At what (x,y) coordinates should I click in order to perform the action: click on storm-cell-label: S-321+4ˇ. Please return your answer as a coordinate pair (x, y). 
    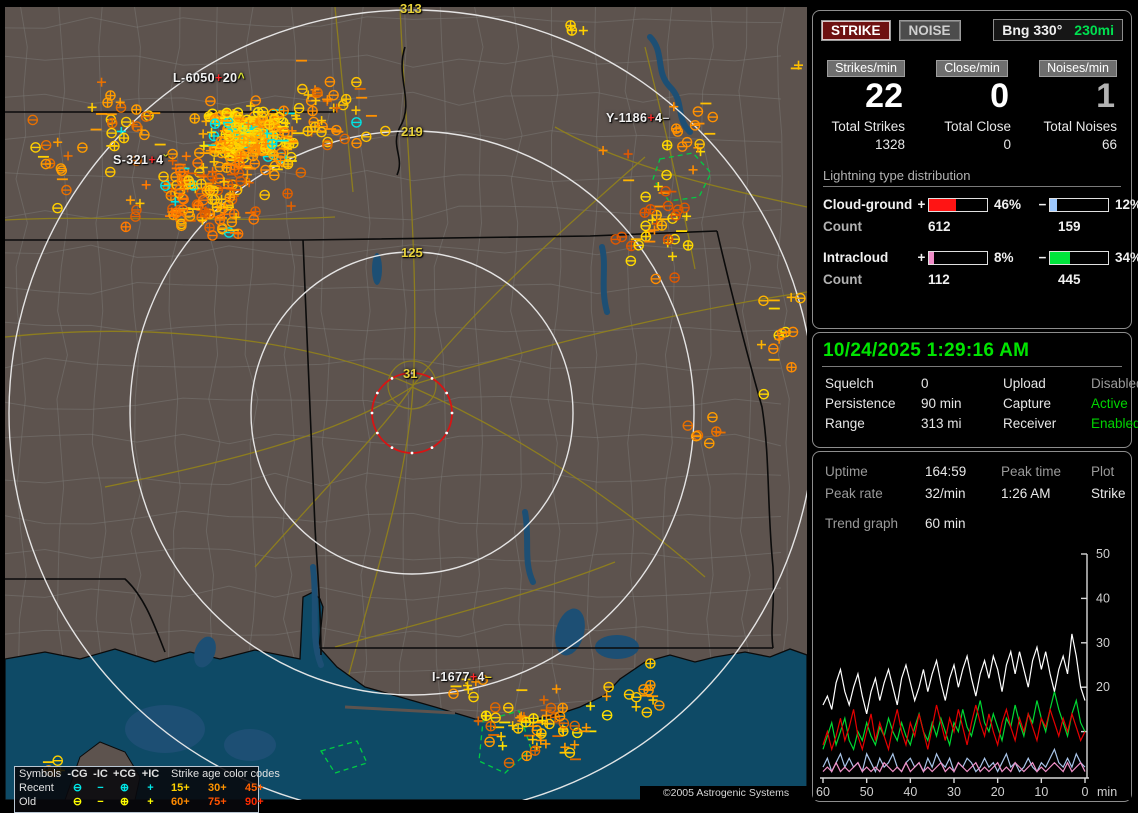
    Looking at the image, I should click on (140, 160).